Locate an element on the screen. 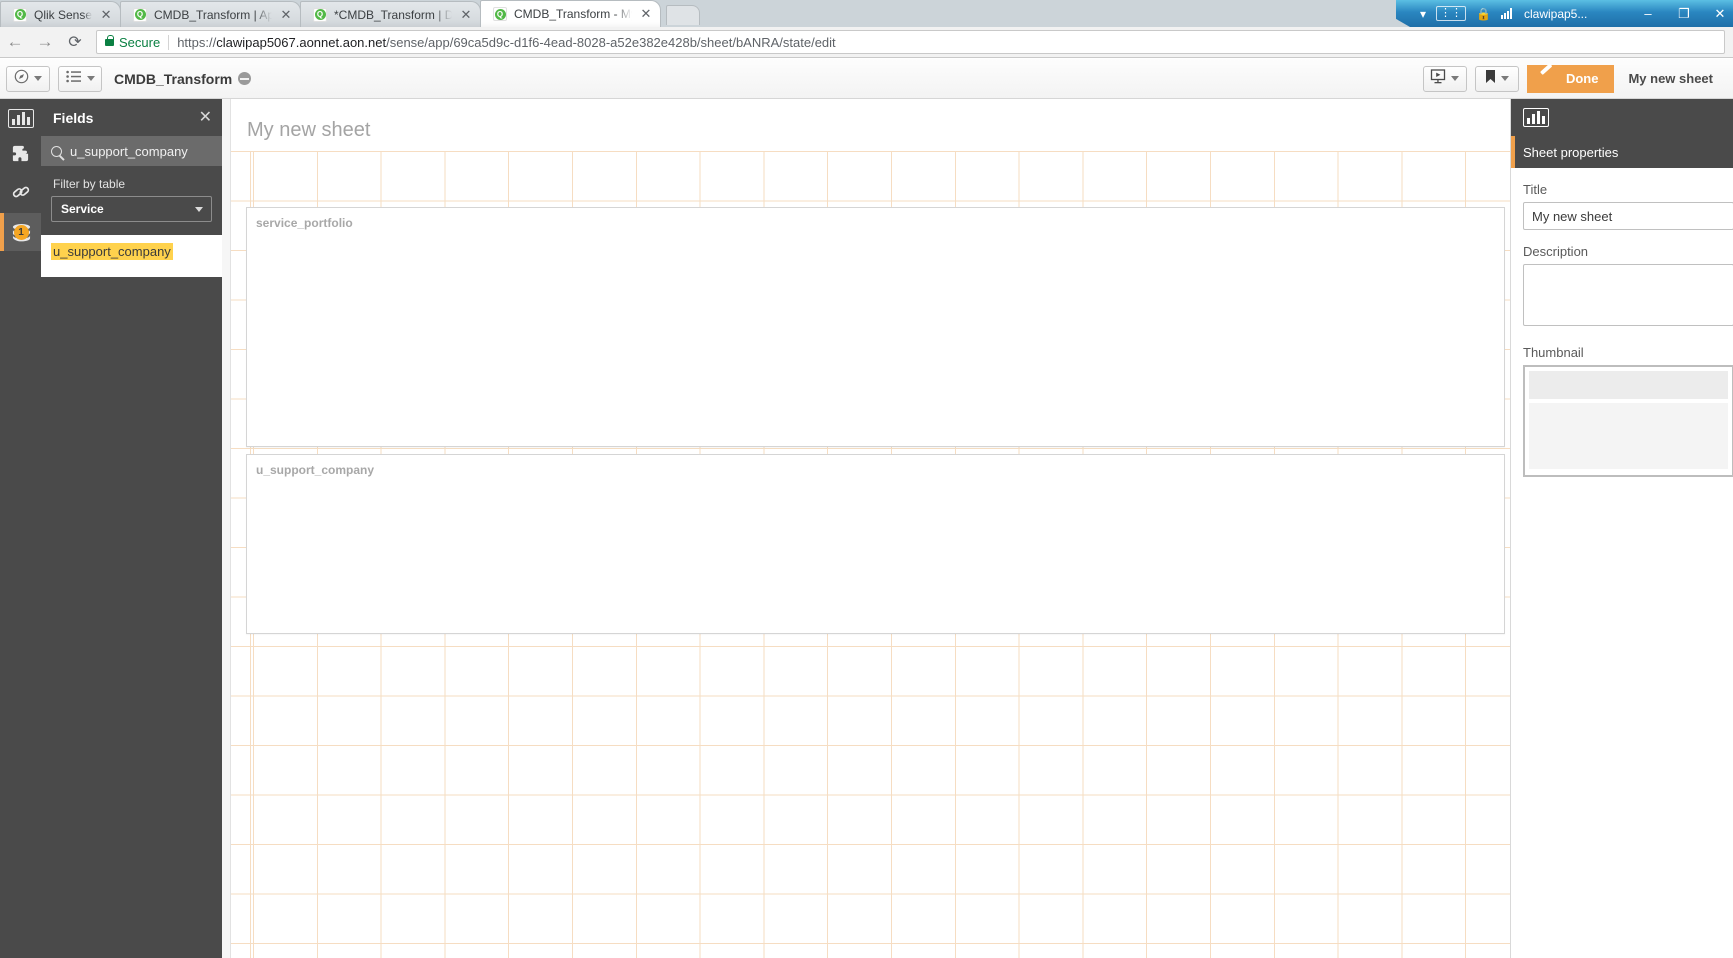  lock-icon: 🔒 is located at coordinates (1483, 13).